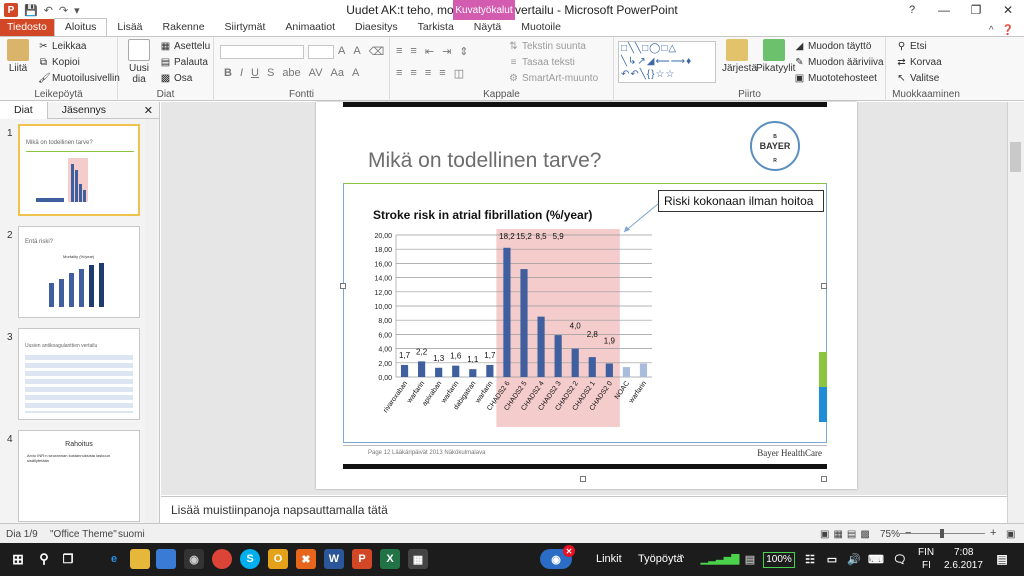 The height and width of the screenshot is (576, 1024). What do you see at coordinates (854, 559) in the screenshot?
I see `volume-icon: 🔊` at bounding box center [854, 559].